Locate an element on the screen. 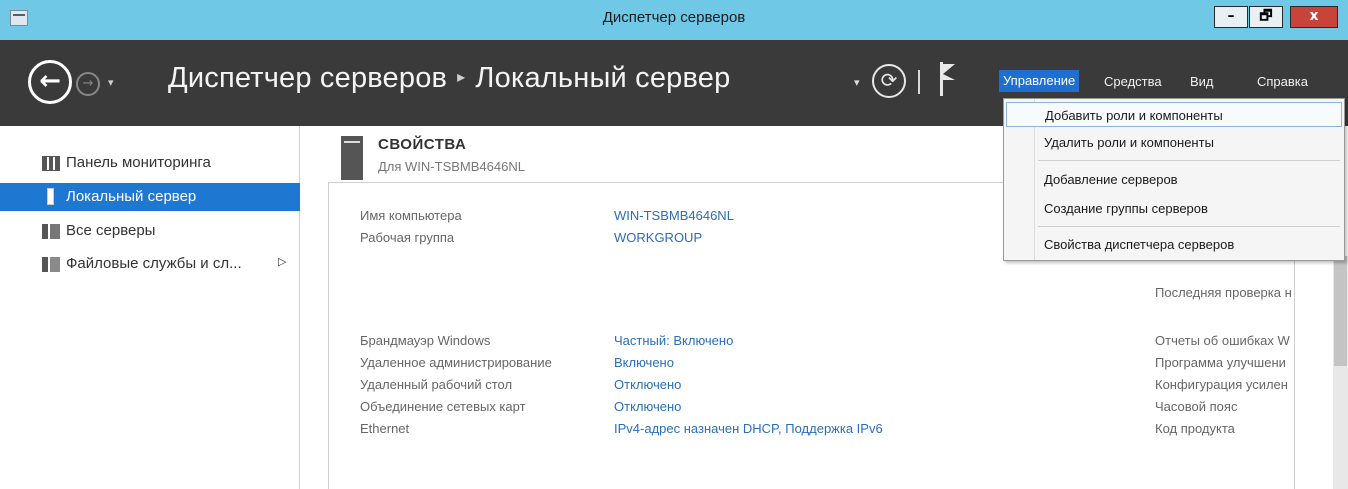 The height and width of the screenshot is (489, 1348). menu-item-label: Добавление серверов is located at coordinates (1111, 179).